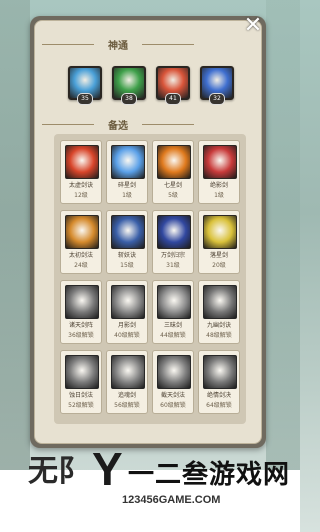 This screenshot has width=320, height=532. What do you see at coordinates (174, 232) in the screenshot?
I see `myriad-sword-icon` at bounding box center [174, 232].